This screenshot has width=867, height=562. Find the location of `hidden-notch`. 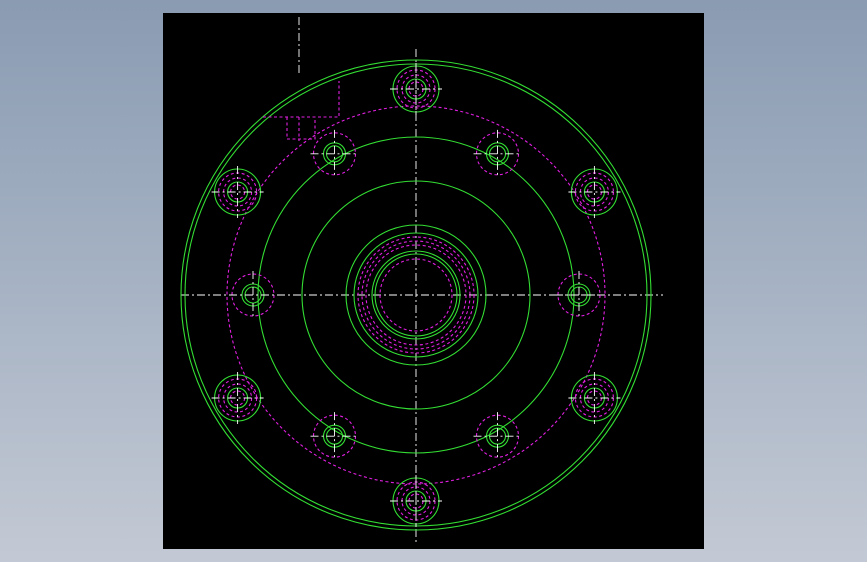

hidden-notch is located at coordinates (301, 128).